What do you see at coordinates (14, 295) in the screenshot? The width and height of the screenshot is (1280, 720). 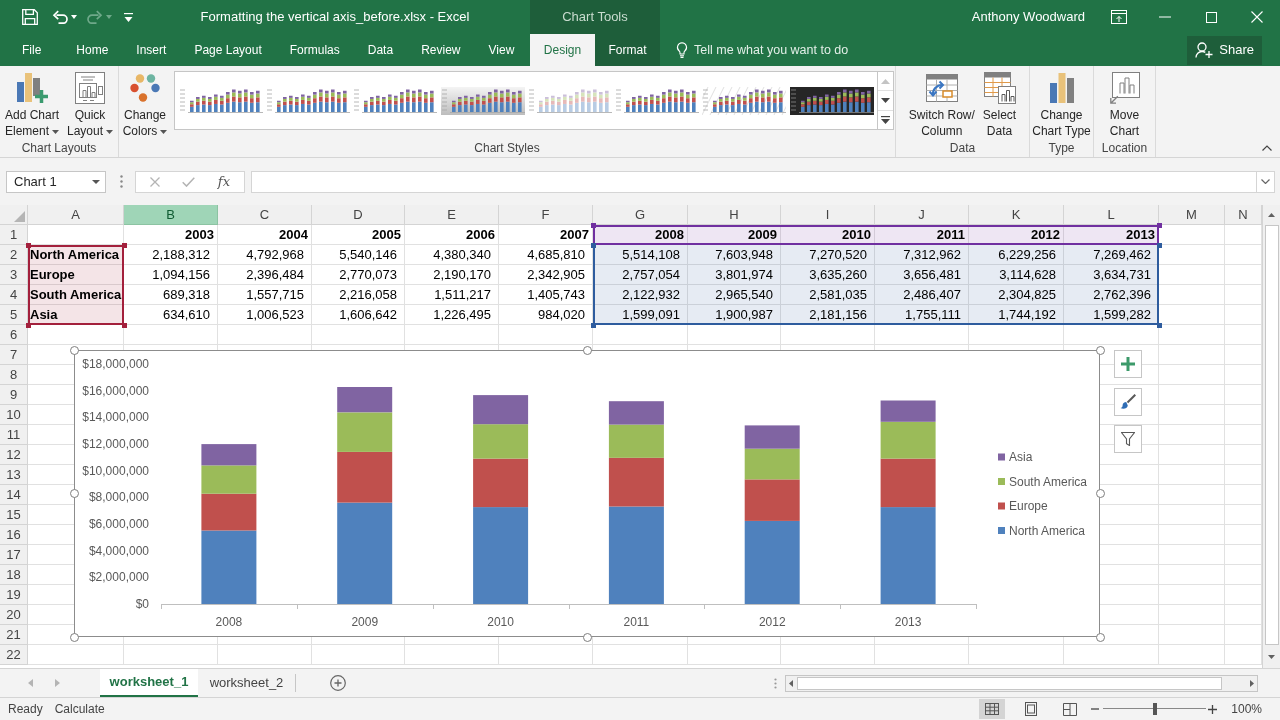 I see `row-header: 4` at bounding box center [14, 295].